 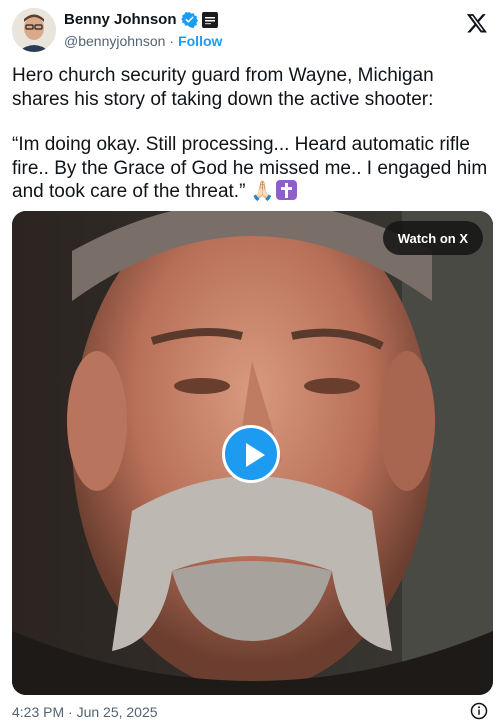 What do you see at coordinates (250, 713) in the screenshot?
I see `tweet-footer: 4:23 PM · Jun 25, 2025` at bounding box center [250, 713].